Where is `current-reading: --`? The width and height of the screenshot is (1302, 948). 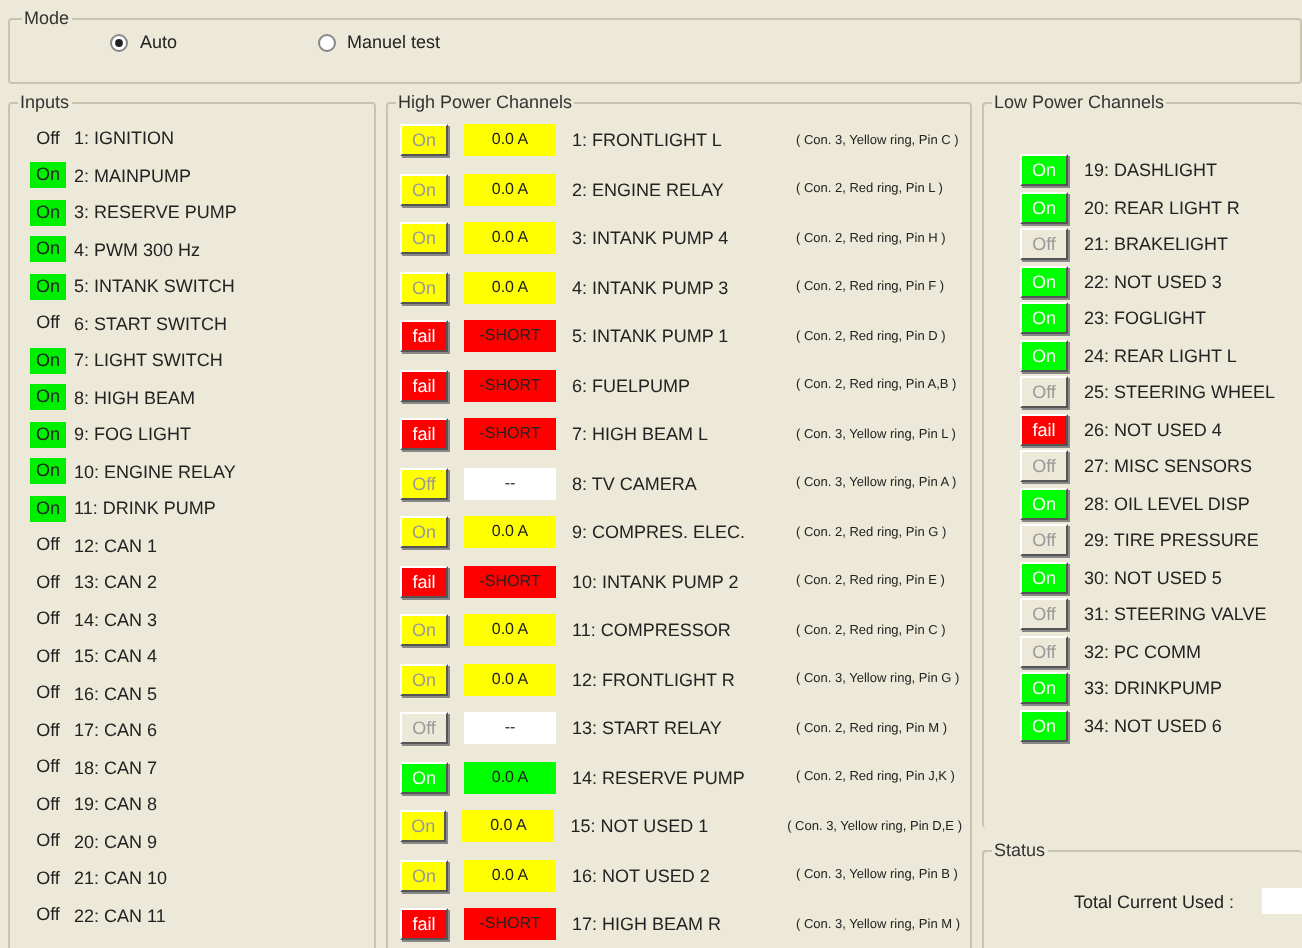
current-reading: -- is located at coordinates (510, 728).